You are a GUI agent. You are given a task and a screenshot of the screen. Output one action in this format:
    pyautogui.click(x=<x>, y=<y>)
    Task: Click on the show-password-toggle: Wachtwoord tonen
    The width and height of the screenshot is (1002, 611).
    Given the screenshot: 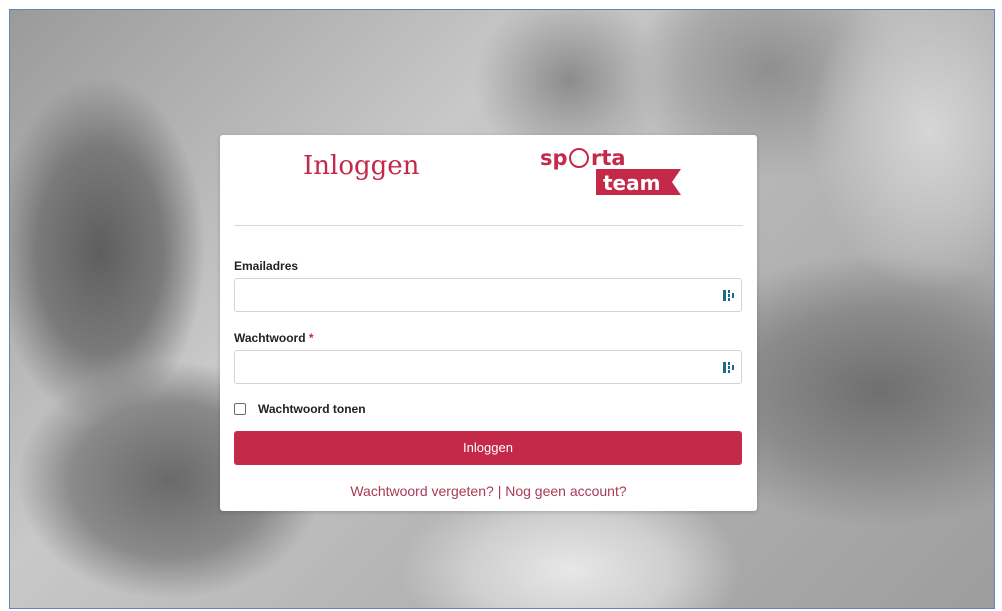 What is the action you would take?
    pyautogui.click(x=300, y=409)
    